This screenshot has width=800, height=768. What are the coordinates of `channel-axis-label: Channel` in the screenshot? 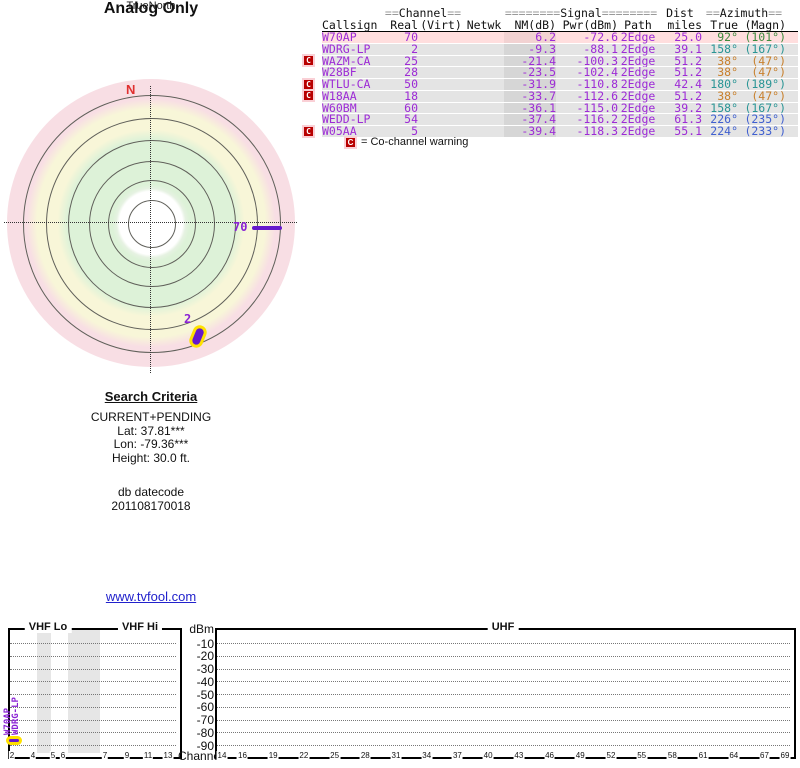 It's located at (200, 756).